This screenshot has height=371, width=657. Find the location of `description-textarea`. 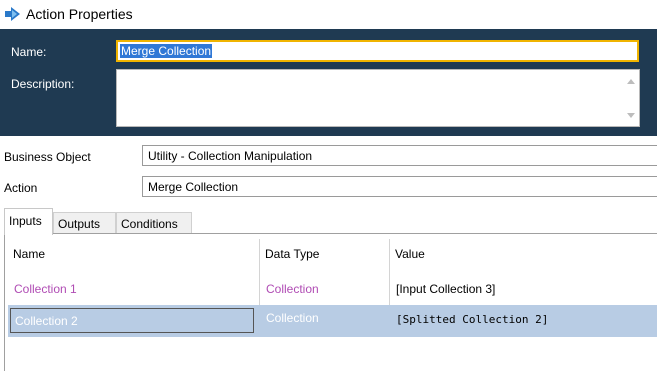

description-textarea is located at coordinates (378, 98).